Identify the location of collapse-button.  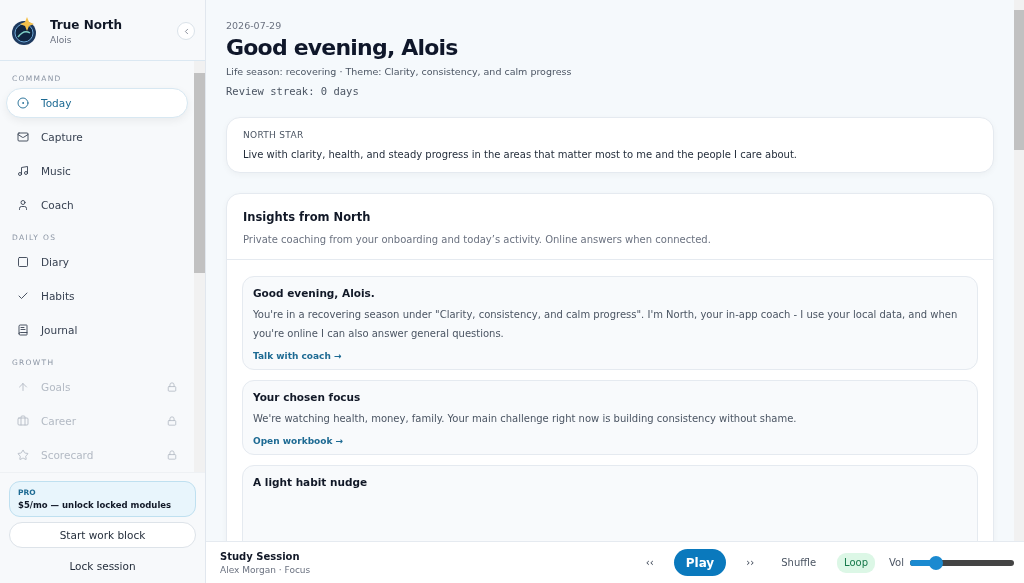
(186, 31).